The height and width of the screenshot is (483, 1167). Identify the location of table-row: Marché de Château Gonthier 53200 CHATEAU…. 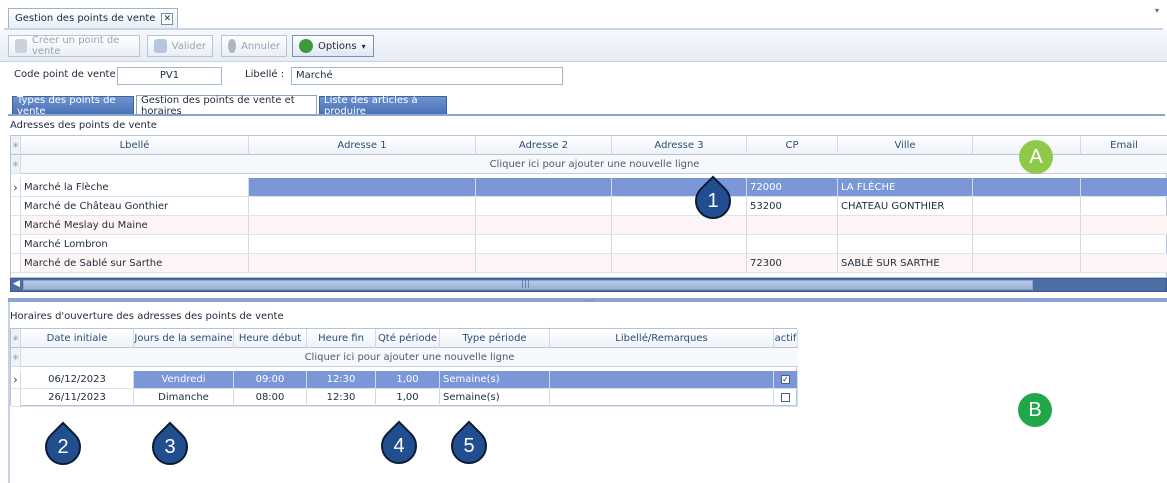
(589, 206).